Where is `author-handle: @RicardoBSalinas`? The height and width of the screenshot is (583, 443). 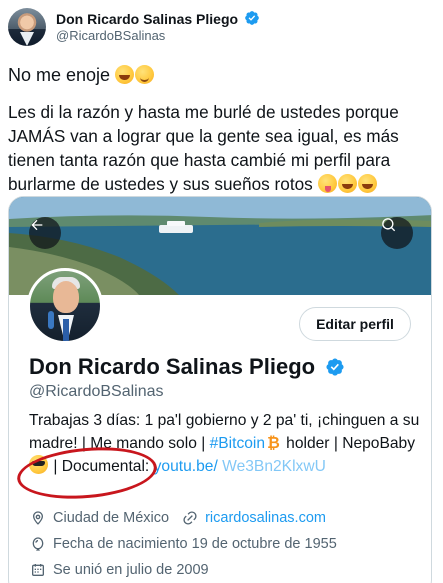 author-handle: @RicardoBSalinas is located at coordinates (110, 35).